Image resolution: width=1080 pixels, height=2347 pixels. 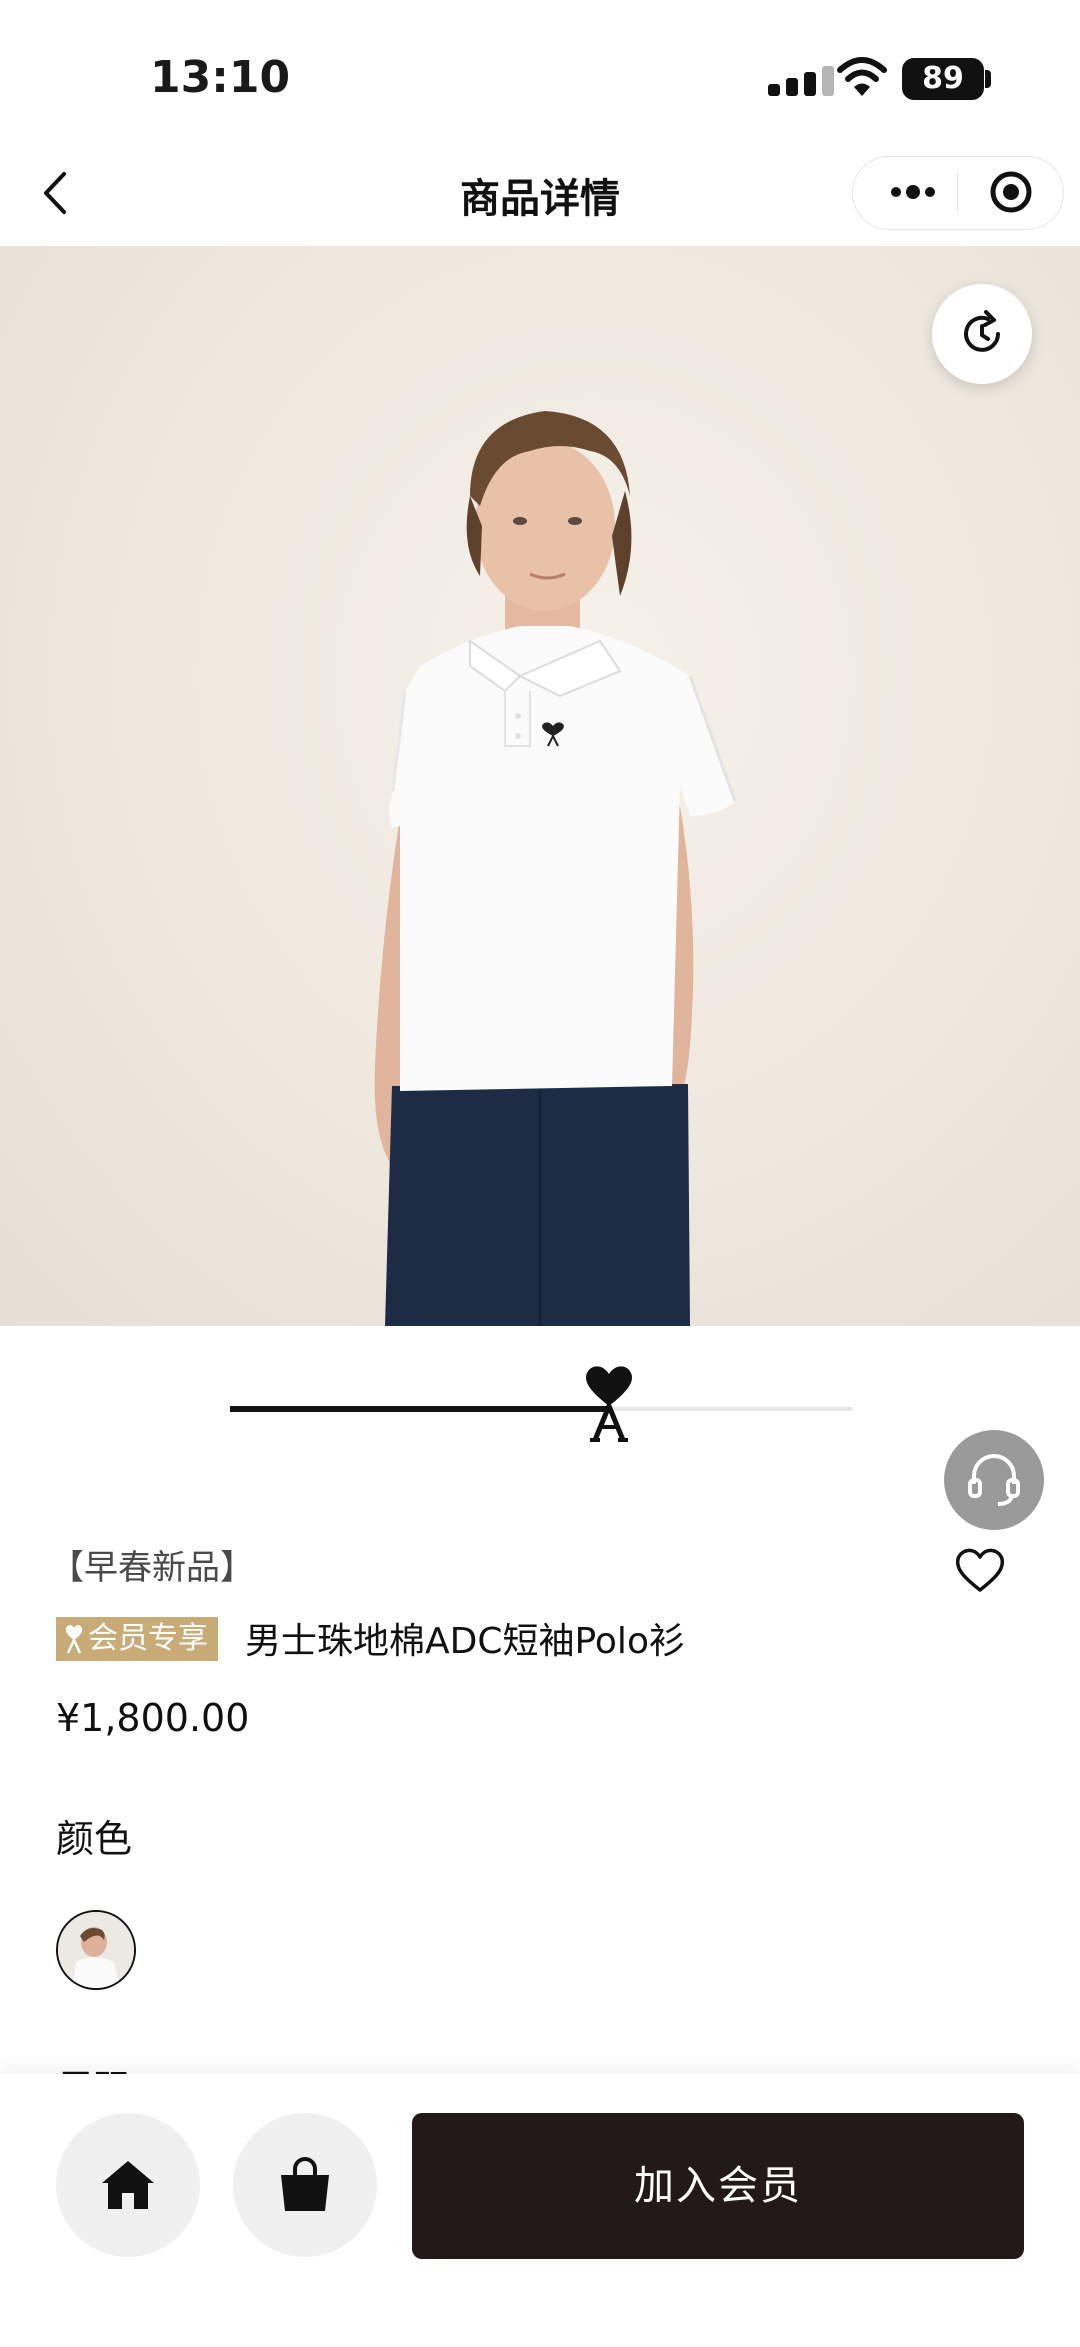 I want to click on customer-service-icon, so click(x=994, y=1480).